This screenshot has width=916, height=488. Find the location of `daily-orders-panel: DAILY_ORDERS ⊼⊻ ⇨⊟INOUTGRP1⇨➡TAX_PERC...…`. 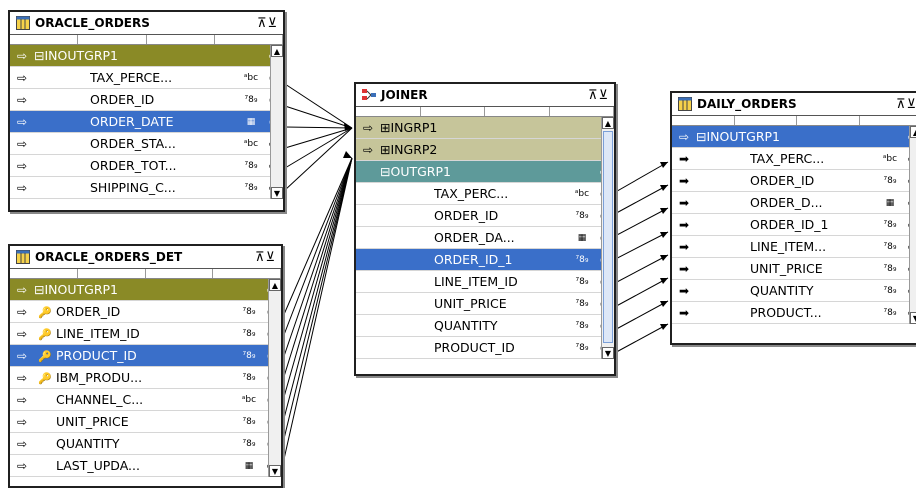

daily-orders-panel: DAILY_ORDERS ⊼⊻ ⇨⊟INOUTGRP1⇨➡TAX_PERC...… is located at coordinates (793, 218).